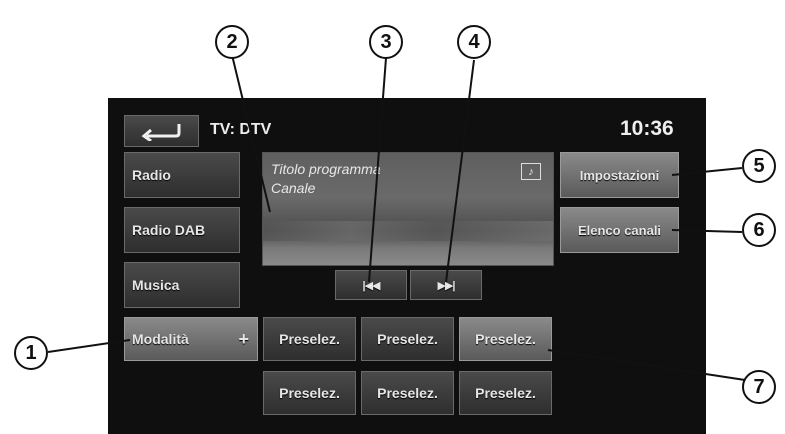 The image size is (785, 434). Describe the element at coordinates (474, 42) in the screenshot. I see `callout-4: 4` at that location.